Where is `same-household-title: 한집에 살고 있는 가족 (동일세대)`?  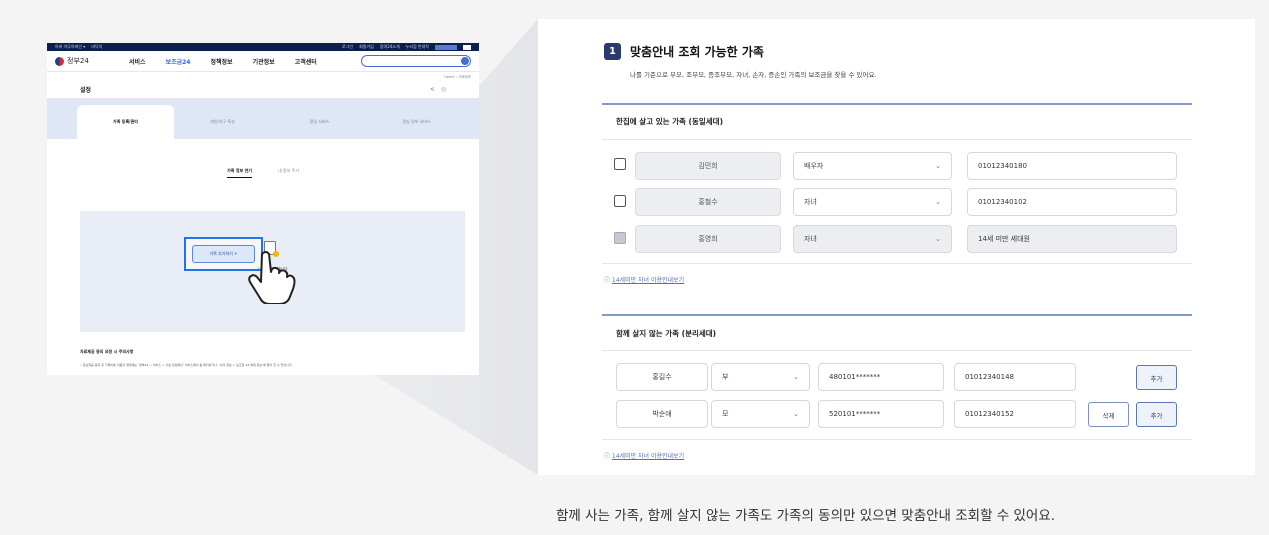
same-household-title: 한집에 살고 있는 가족 (동일세대) is located at coordinates (669, 121).